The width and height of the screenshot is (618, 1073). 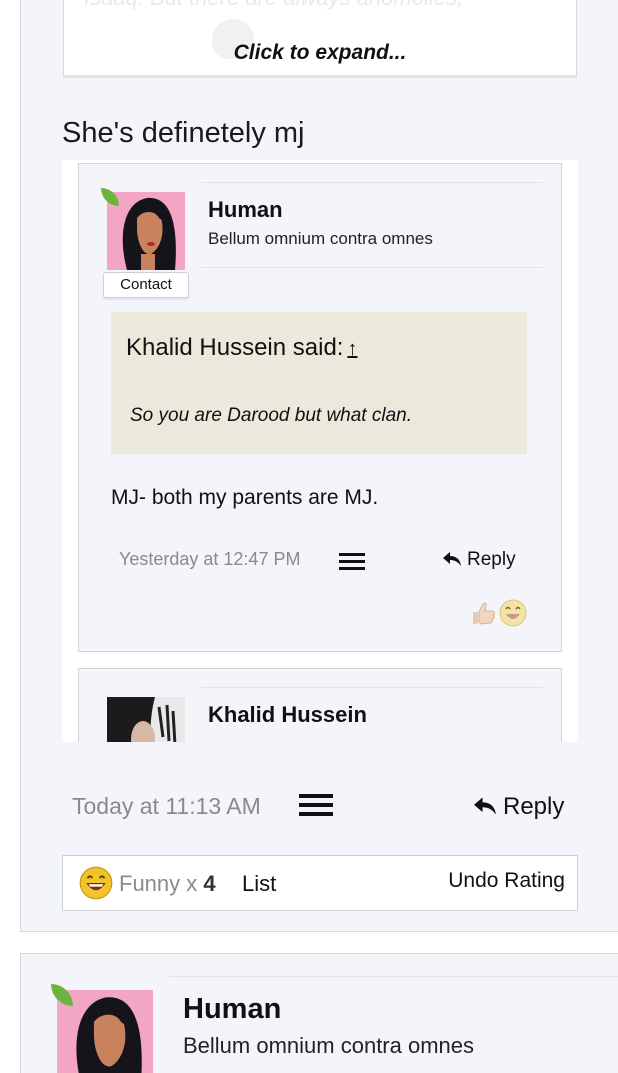 What do you see at coordinates (166, 806) in the screenshot?
I see `post-timestamp: Today at 11:13 AM` at bounding box center [166, 806].